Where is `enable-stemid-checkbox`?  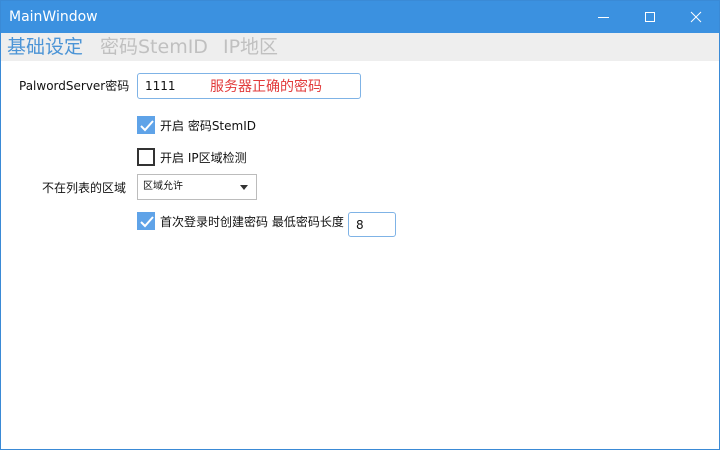 enable-stemid-checkbox is located at coordinates (146, 125).